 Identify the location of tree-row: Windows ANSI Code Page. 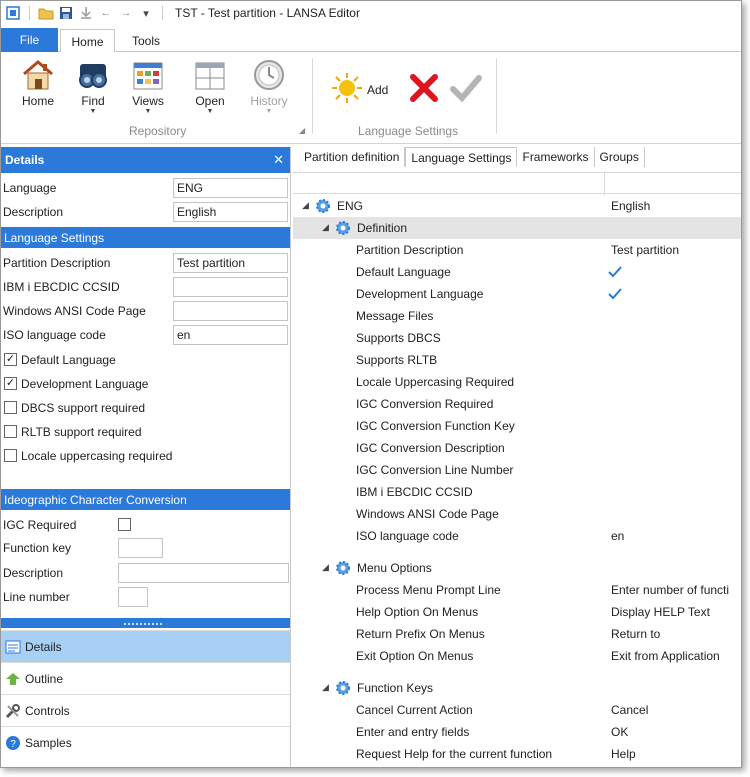
(517, 514).